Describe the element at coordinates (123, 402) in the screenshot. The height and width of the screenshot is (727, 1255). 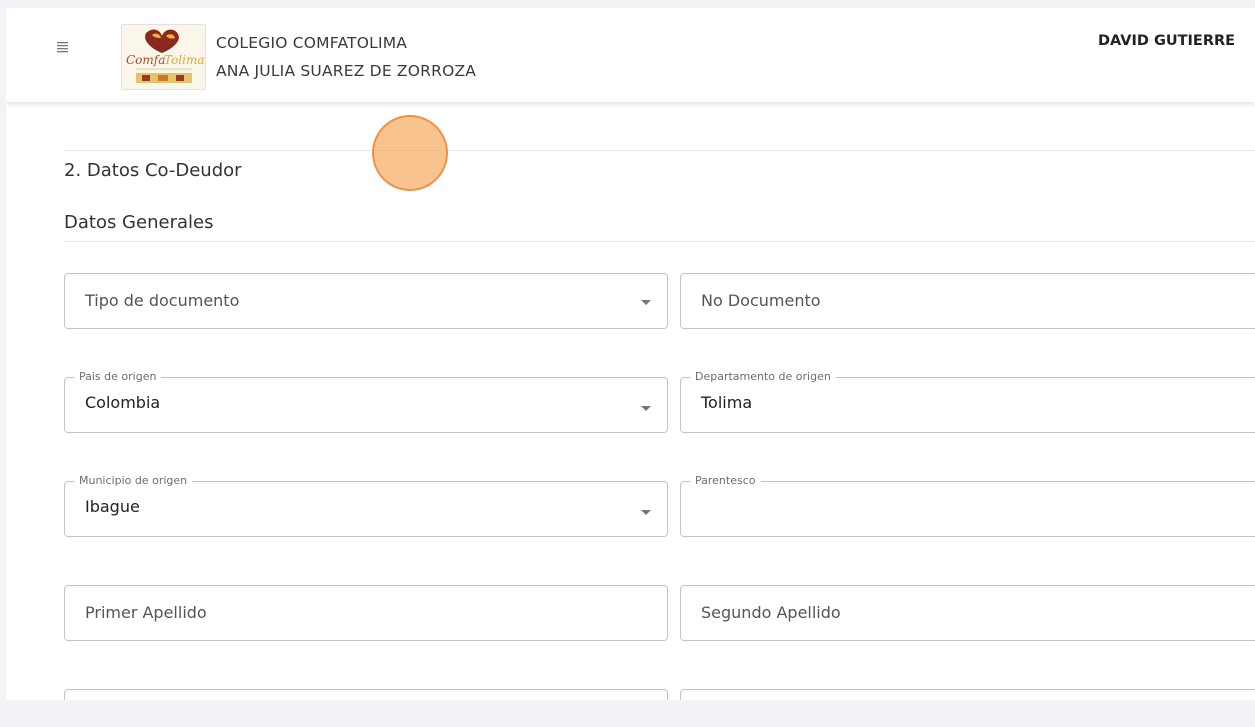
I see `pais-origen-value: Colombia` at that location.